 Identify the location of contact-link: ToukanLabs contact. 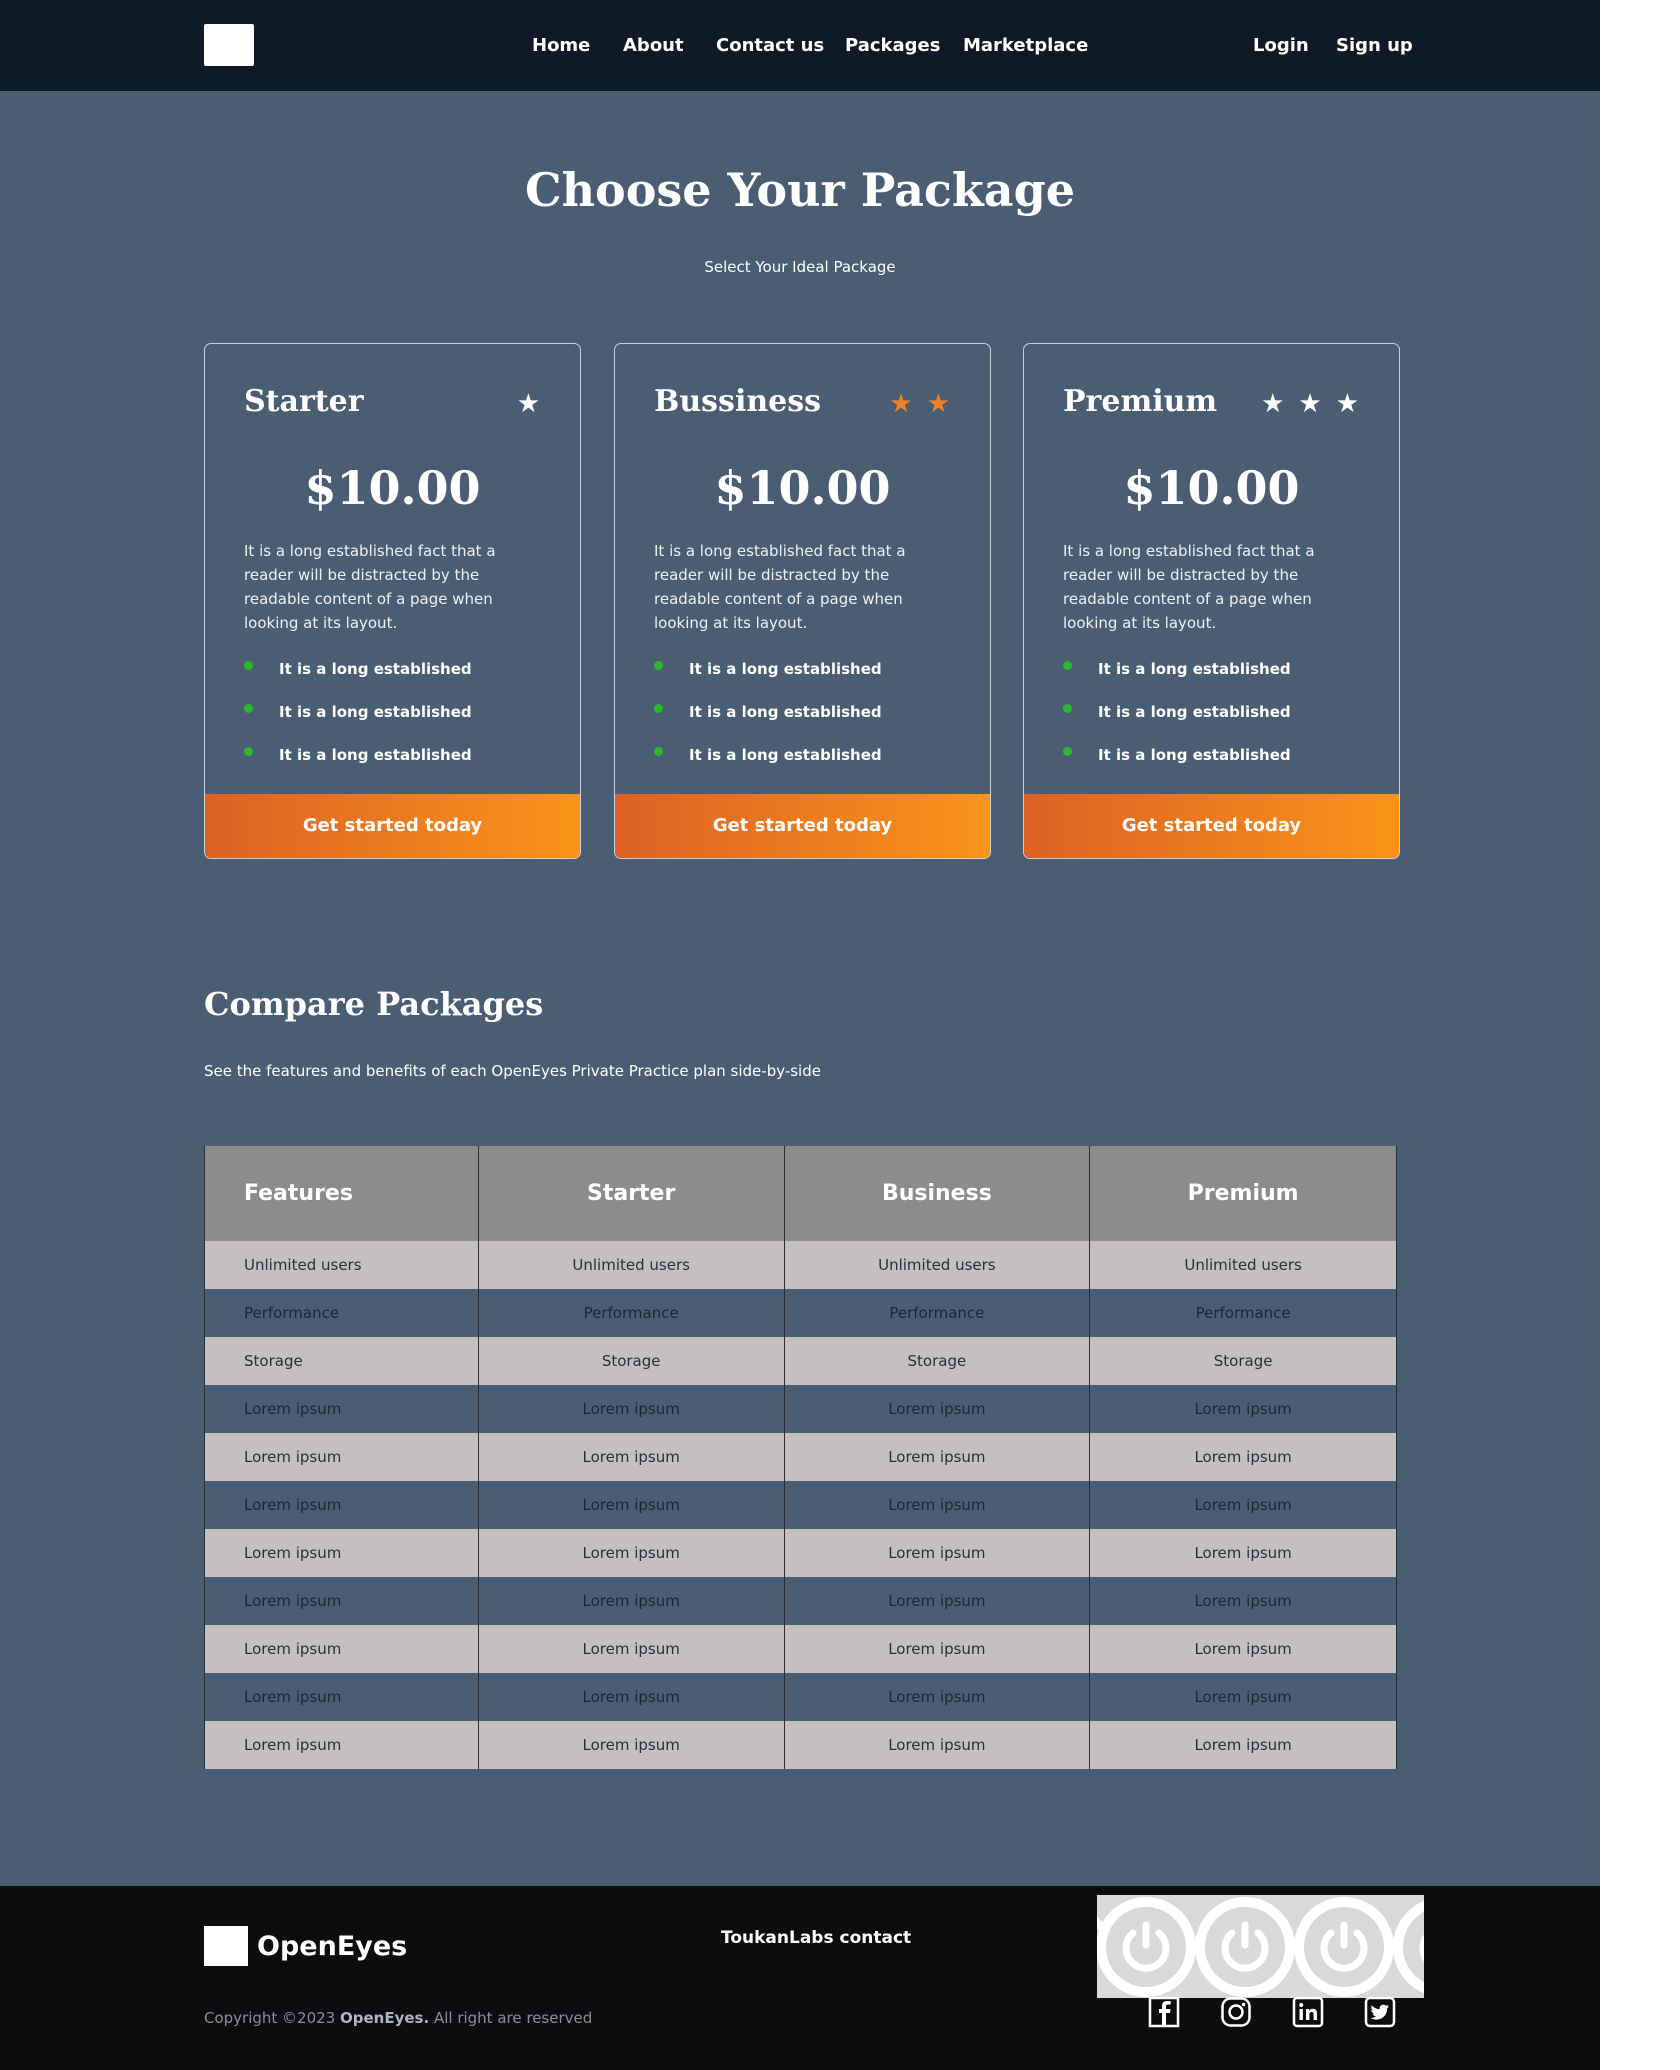
(816, 1938).